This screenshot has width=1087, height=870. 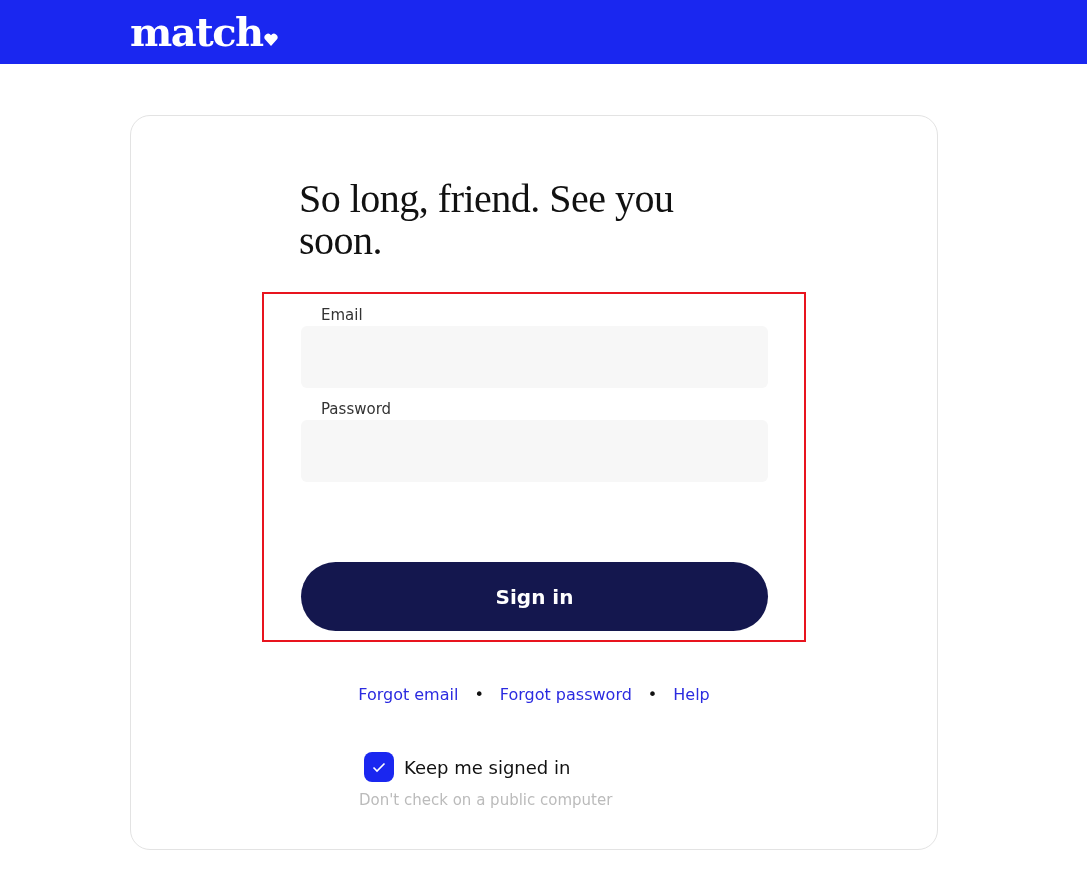 I want to click on field-label: Email, so click(x=342, y=315).